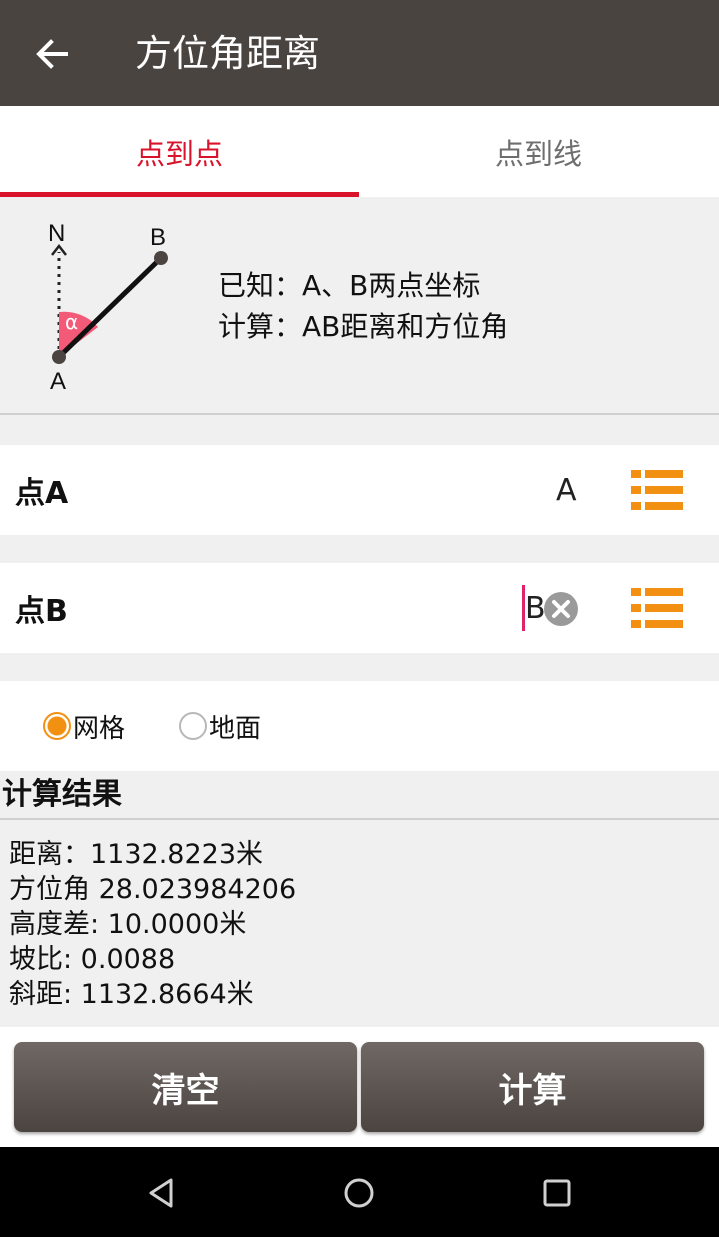  Describe the element at coordinates (538, 151) in the screenshot. I see `tab-point-to-line: 点到线` at that location.